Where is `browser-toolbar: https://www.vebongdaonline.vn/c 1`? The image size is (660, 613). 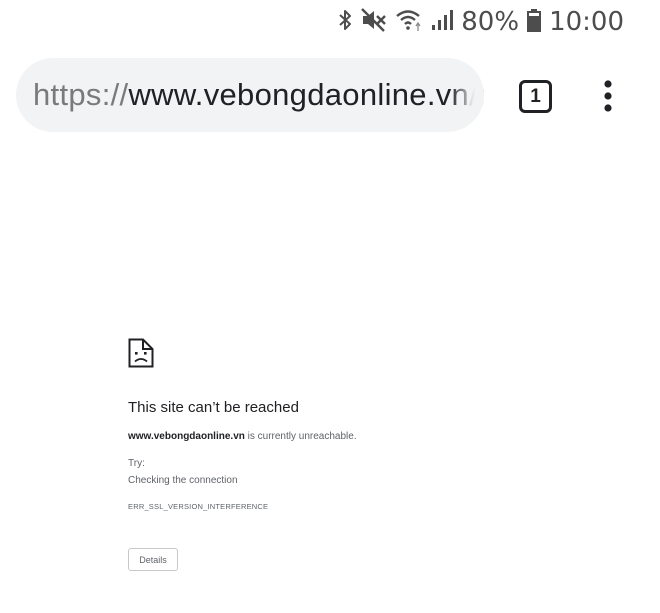
browser-toolbar: https://www.vebongdaonline.vn/c 1 is located at coordinates (330, 96).